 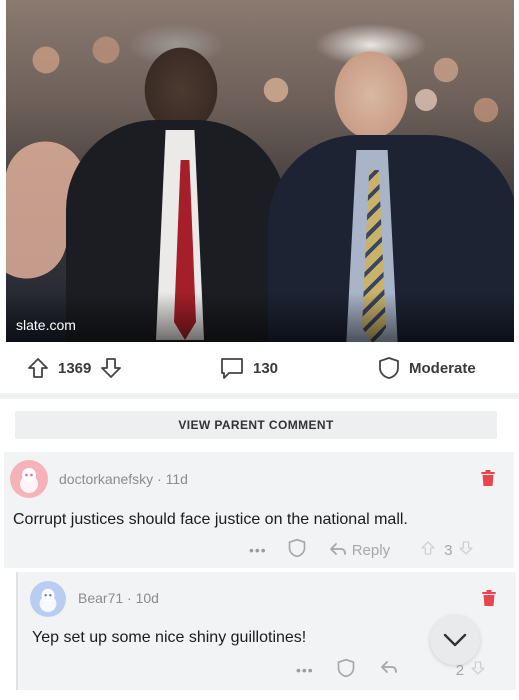 I want to click on scroll-down-button, so click(x=455, y=640).